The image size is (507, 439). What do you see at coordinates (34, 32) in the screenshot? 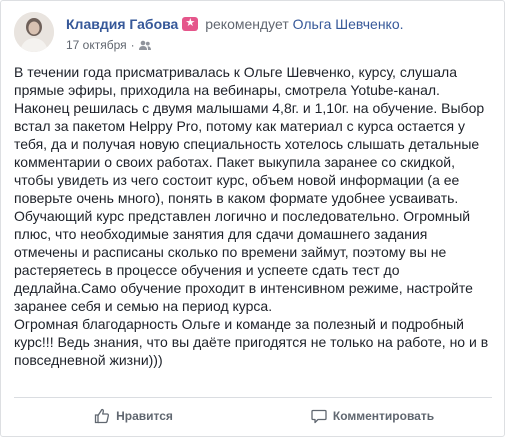
I see `avatar` at bounding box center [34, 32].